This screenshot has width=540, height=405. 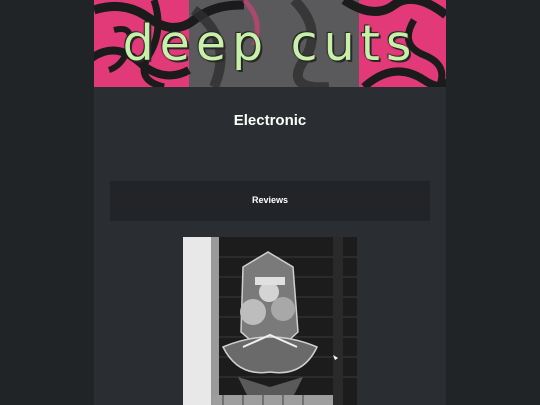 I want to click on reviews-section-header: Reviews, so click(x=270, y=201).